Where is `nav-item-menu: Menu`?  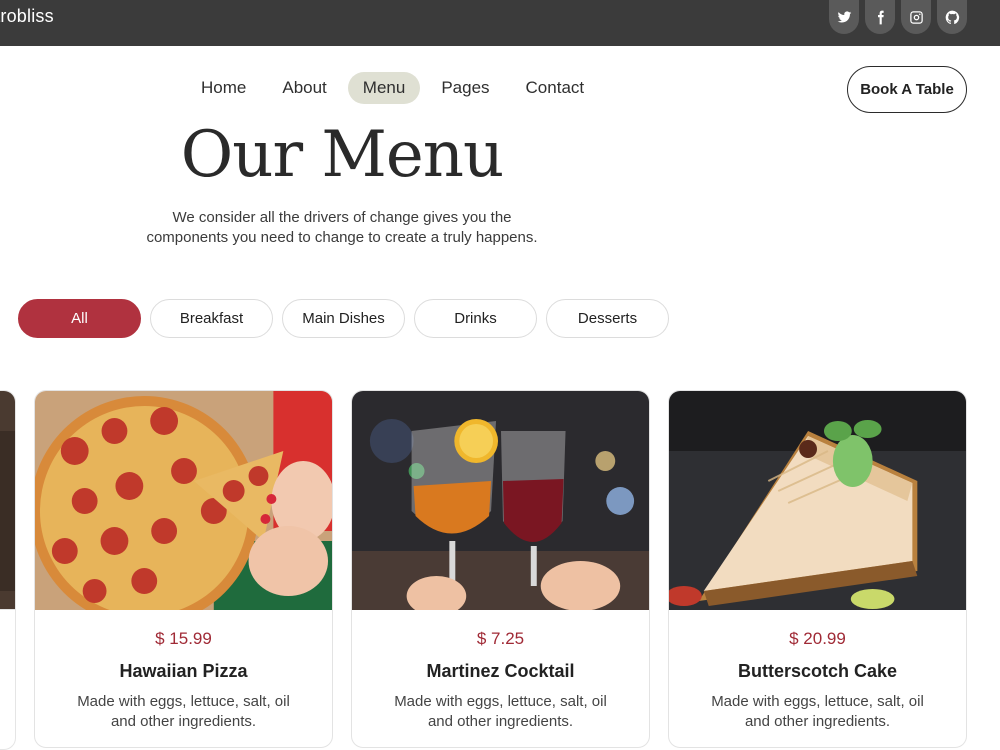 nav-item-menu: Menu is located at coordinates (384, 88).